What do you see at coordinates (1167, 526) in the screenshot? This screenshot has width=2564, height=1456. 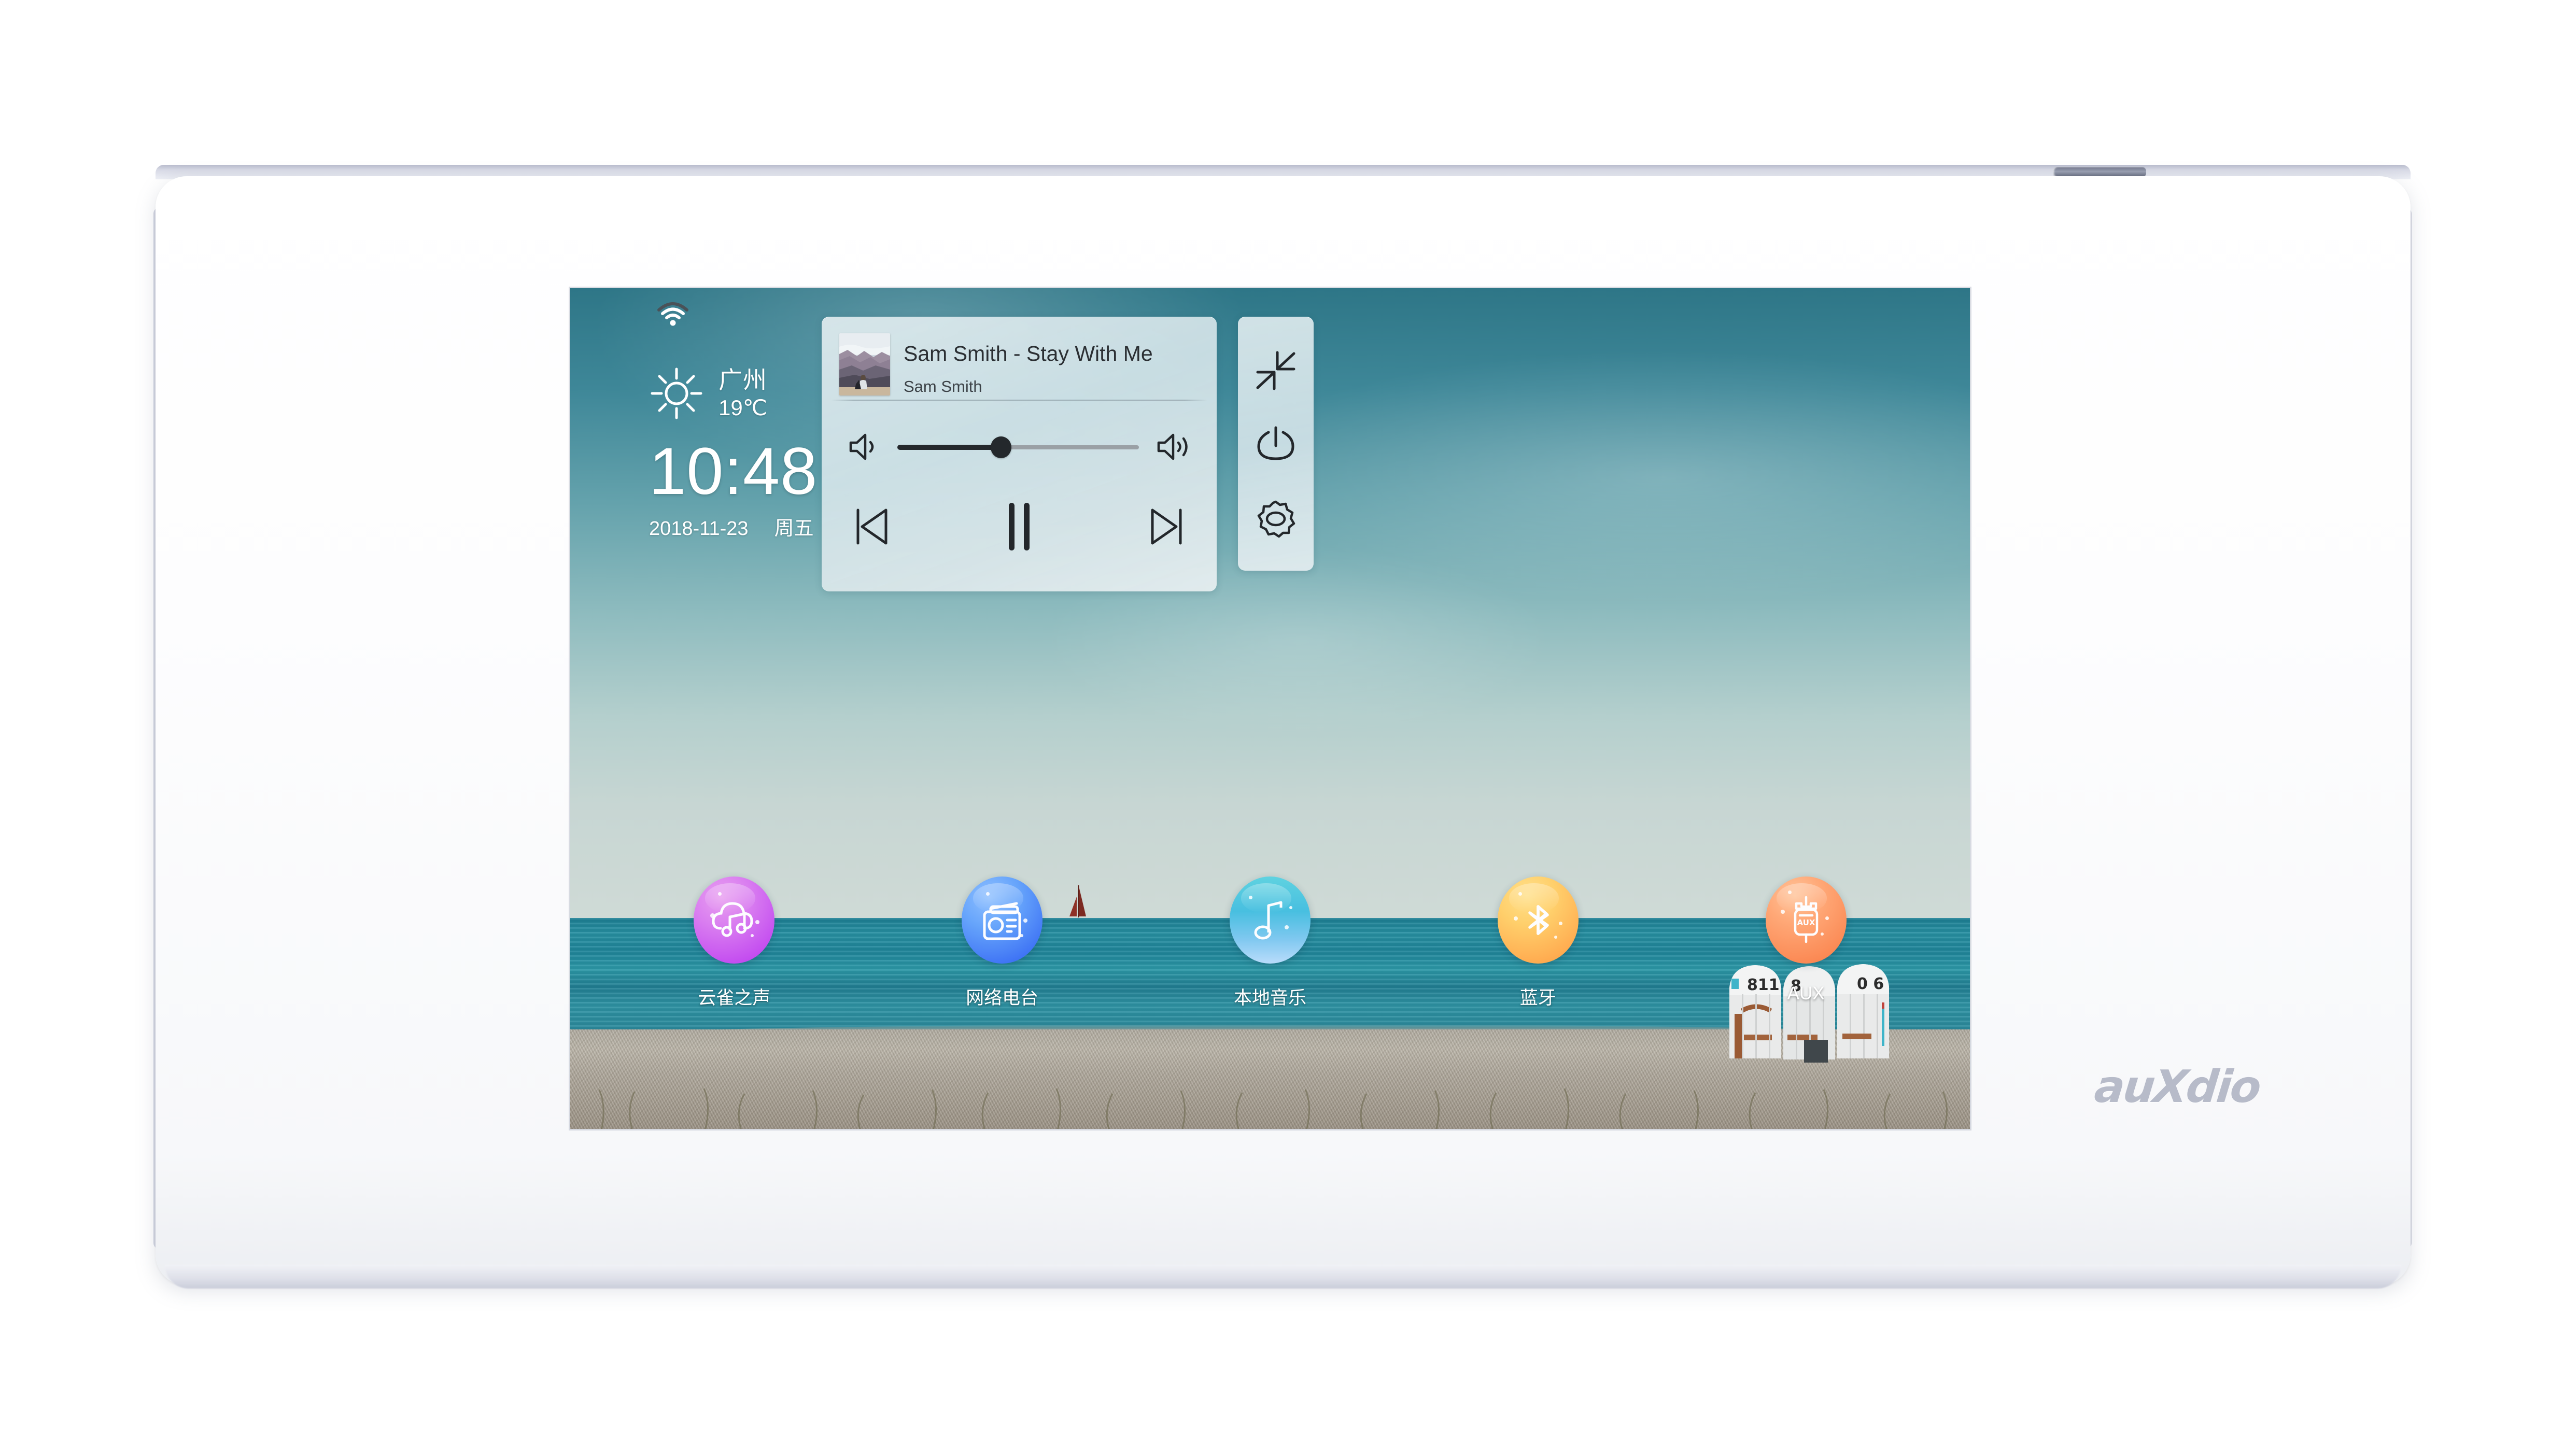 I see `next-track-button` at bounding box center [1167, 526].